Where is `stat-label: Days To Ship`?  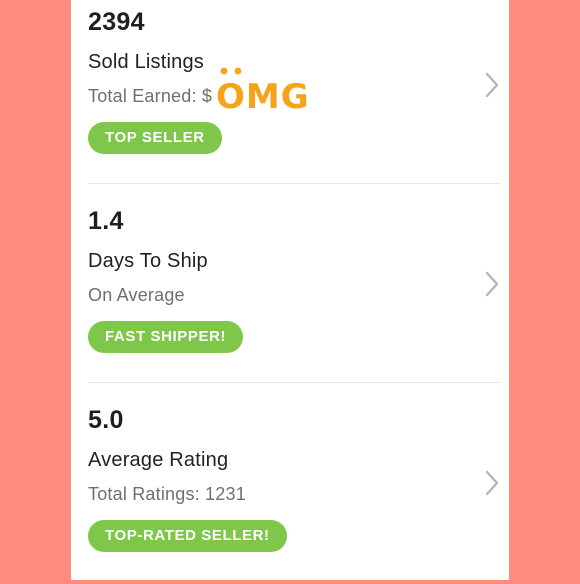
stat-label: Days To Ship is located at coordinates (148, 261).